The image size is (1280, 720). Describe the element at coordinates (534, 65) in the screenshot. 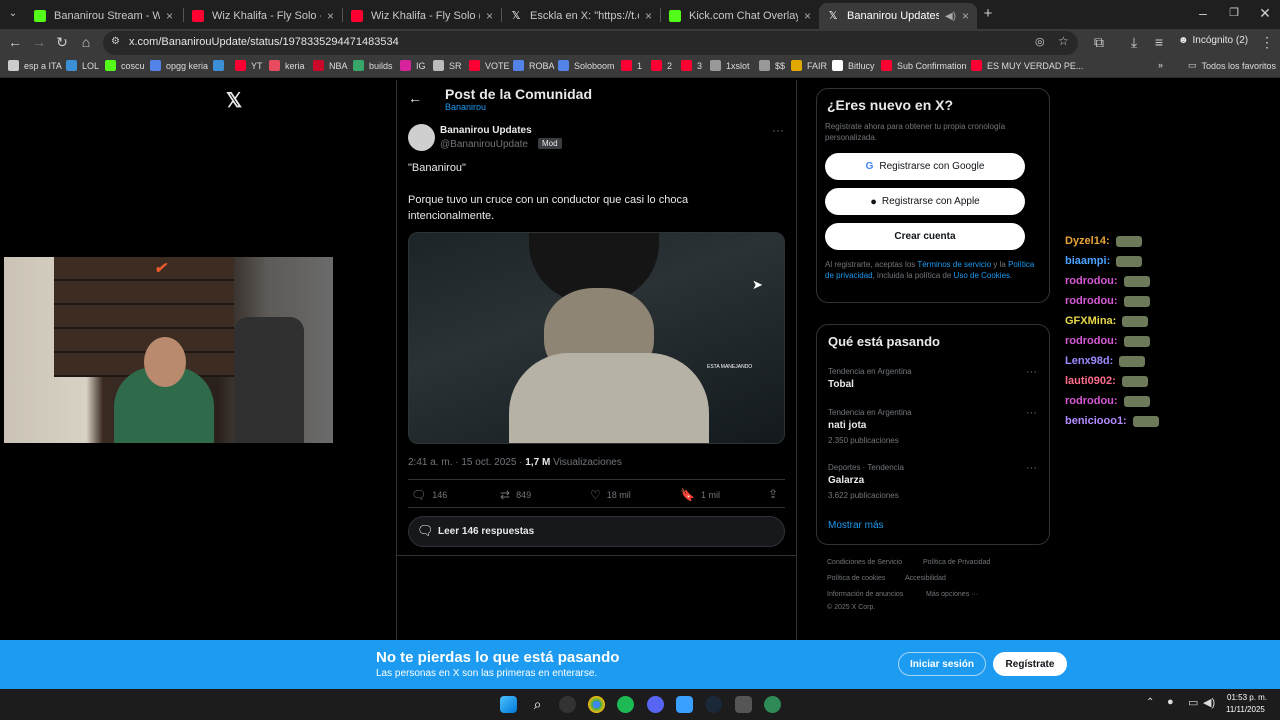

I see `bookmark-item: ROBA` at that location.